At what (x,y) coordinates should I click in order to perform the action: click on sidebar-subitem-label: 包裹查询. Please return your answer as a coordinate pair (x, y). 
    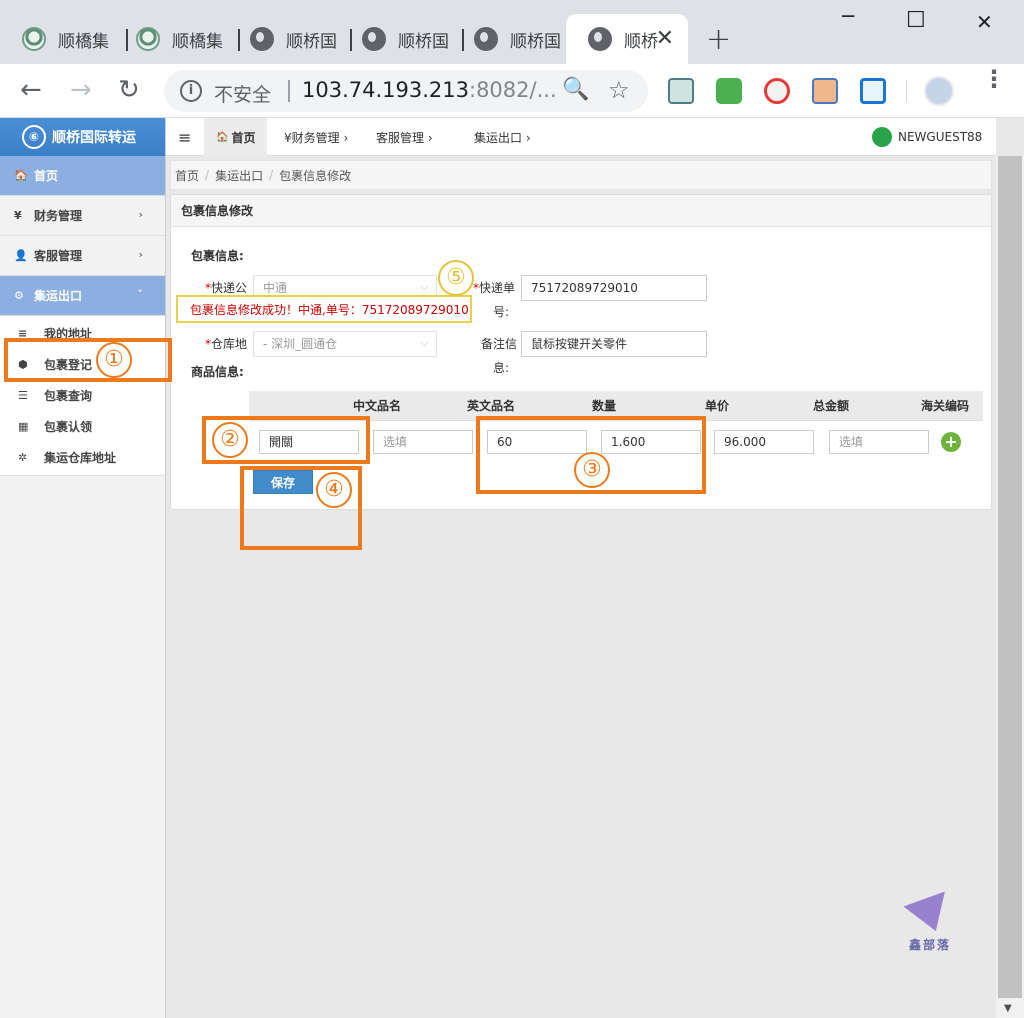
    Looking at the image, I should click on (68, 396).